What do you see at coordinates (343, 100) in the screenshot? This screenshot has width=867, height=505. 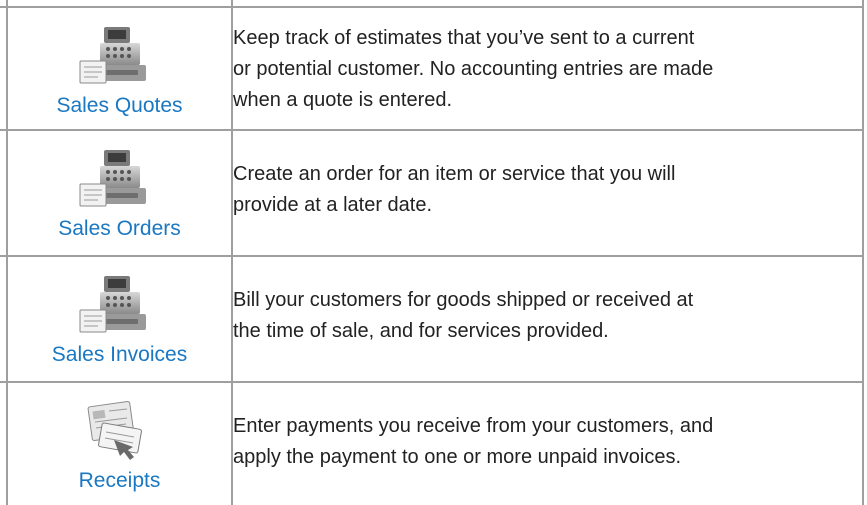 I see `description-line: when a quote is entered.` at bounding box center [343, 100].